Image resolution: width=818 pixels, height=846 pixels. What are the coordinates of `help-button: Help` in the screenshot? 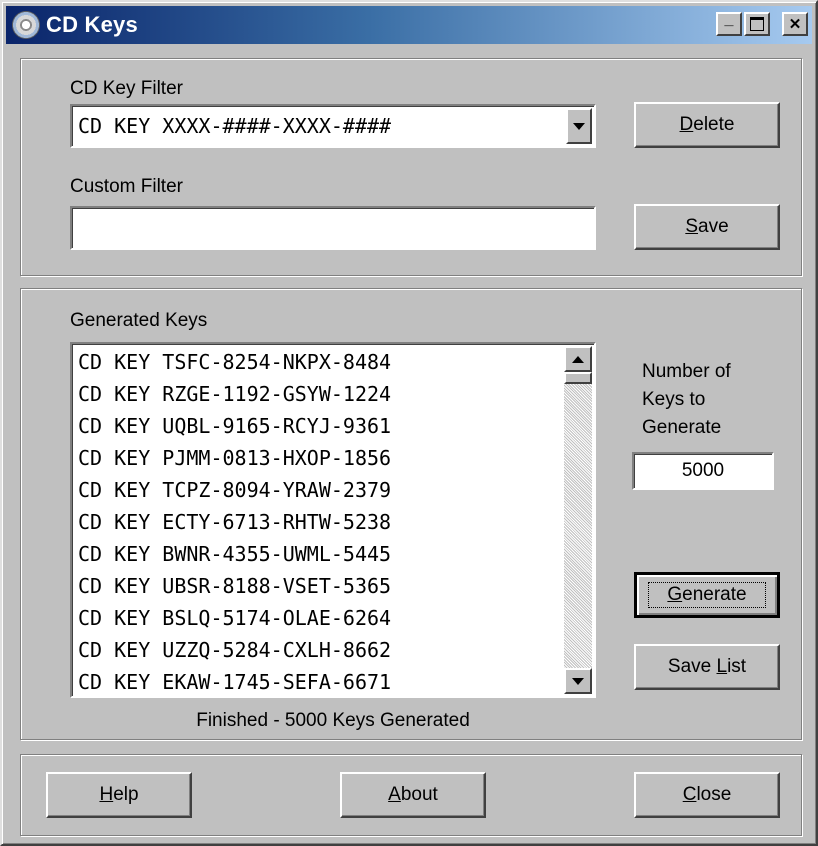 It's located at (119, 795).